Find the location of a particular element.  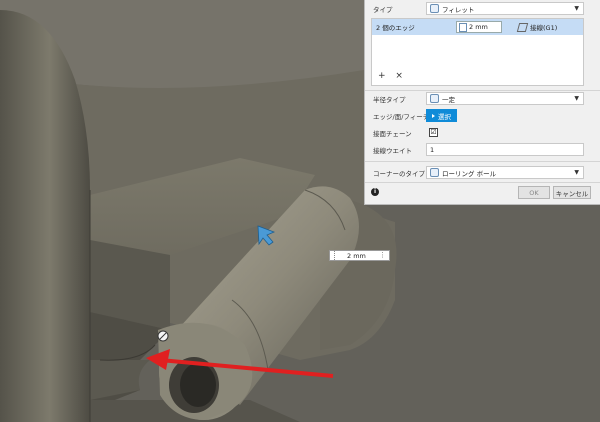

drag-grip-icon is located at coordinates (332, 255).